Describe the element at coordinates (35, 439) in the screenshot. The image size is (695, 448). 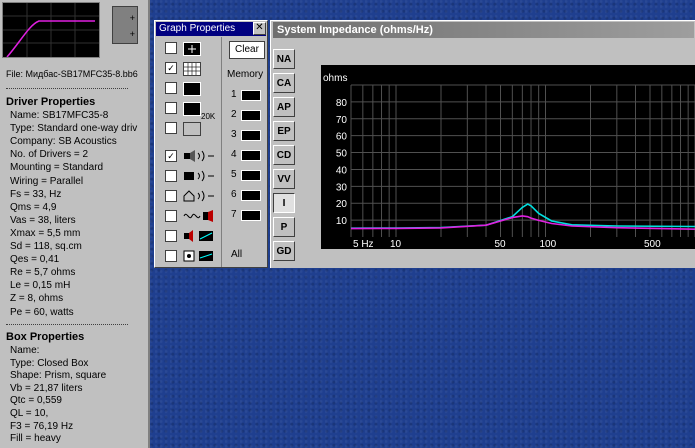
I see `box-property-line: Fill = heavy` at that location.